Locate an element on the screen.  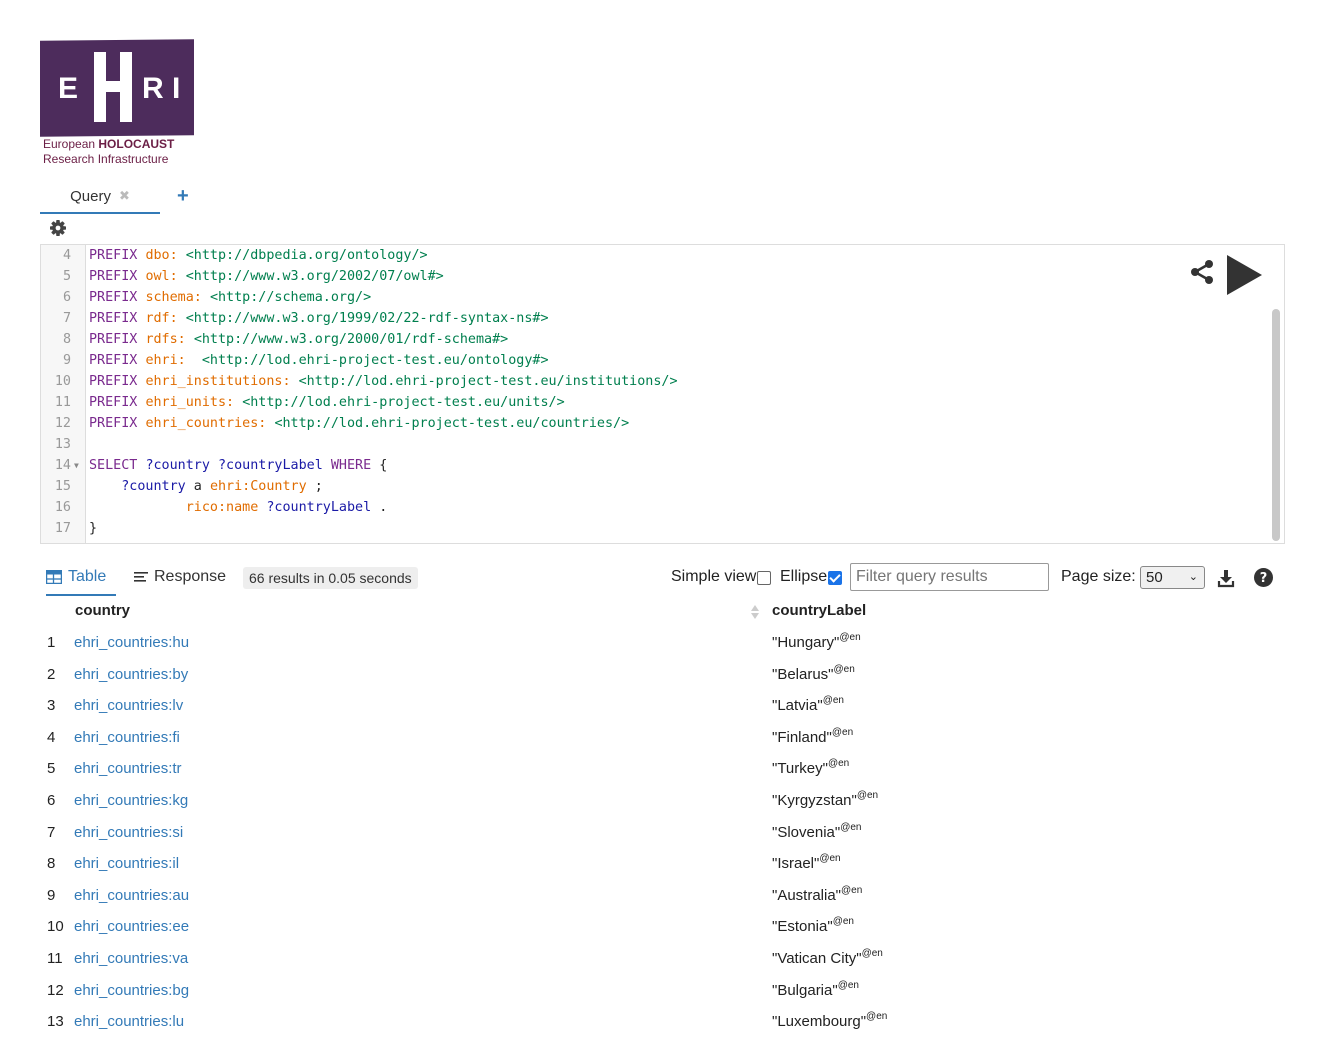
country-label-cell: "Australia"@en is located at coordinates (817, 894).